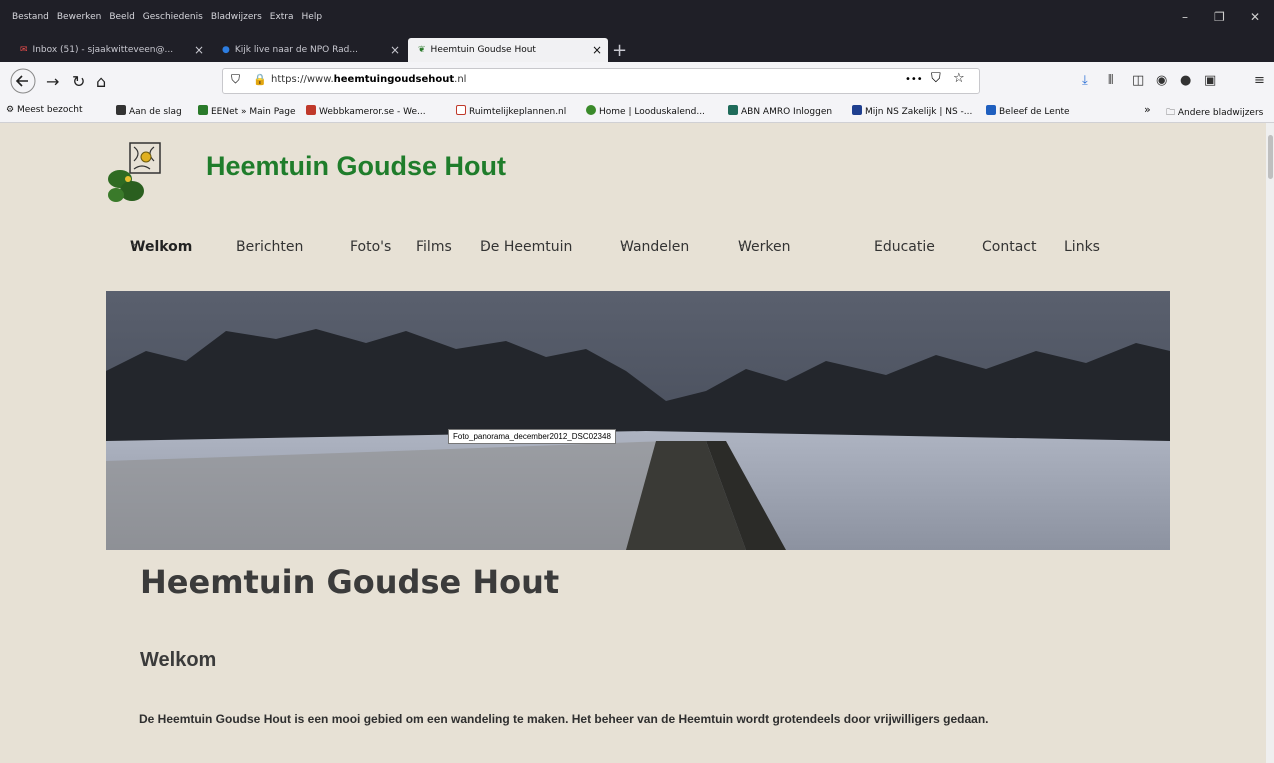 Image resolution: width=1274 pixels, height=763 pixels. Describe the element at coordinates (149, 111) in the screenshot. I see `bookmark-aan-de-slag: Aan de slag` at that location.